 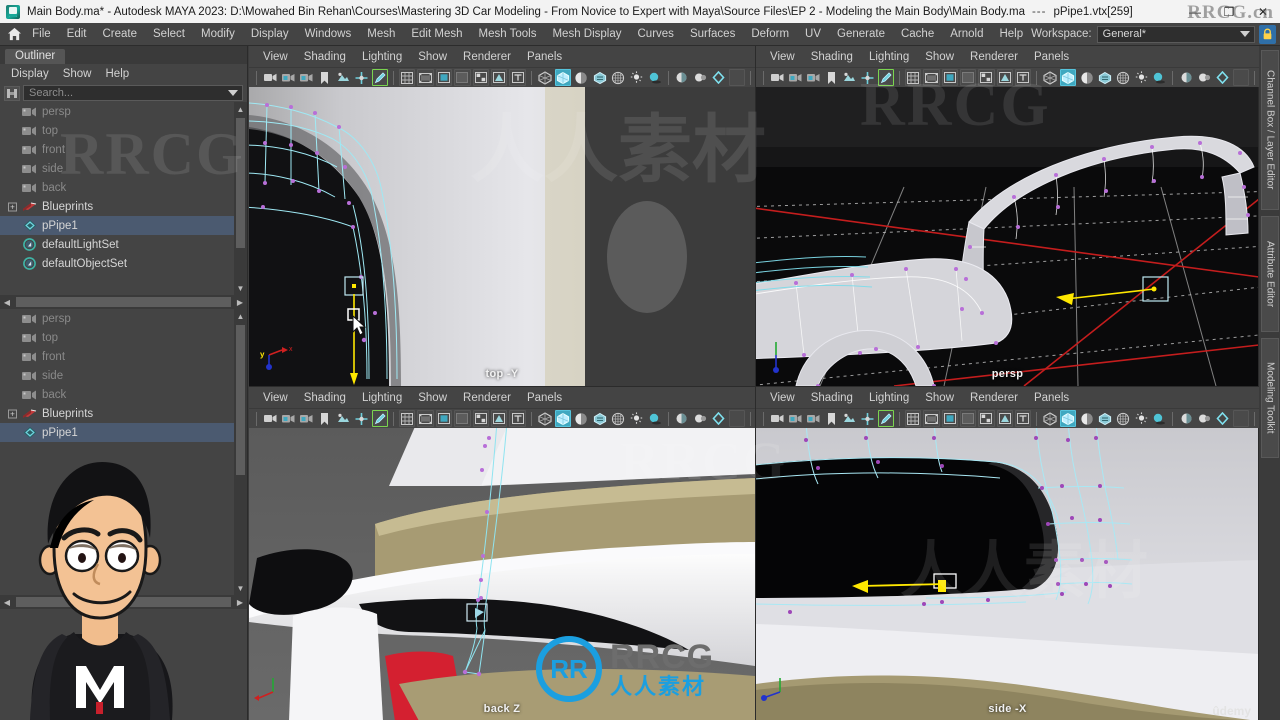 I want to click on tab-modeling-toolkit: Modeling Toolkit, so click(x=1270, y=398).